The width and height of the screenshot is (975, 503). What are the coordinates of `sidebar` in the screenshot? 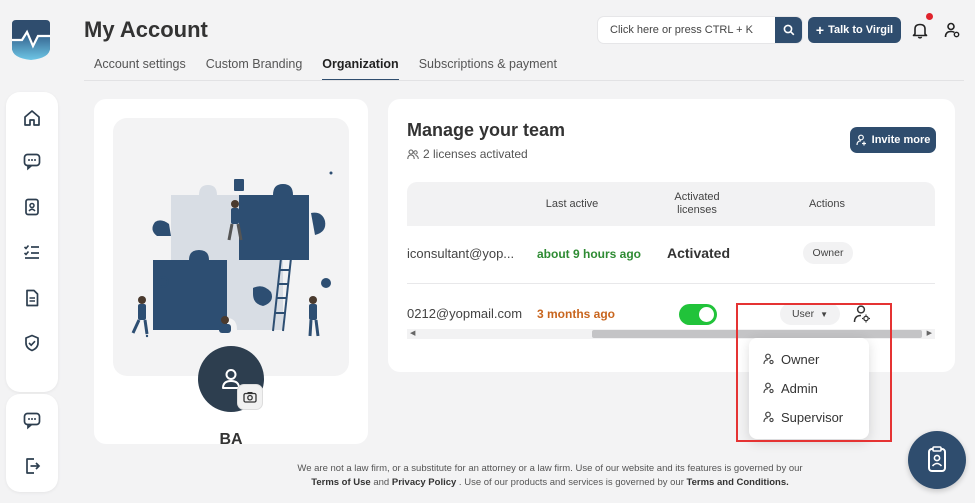 It's located at (33, 251).